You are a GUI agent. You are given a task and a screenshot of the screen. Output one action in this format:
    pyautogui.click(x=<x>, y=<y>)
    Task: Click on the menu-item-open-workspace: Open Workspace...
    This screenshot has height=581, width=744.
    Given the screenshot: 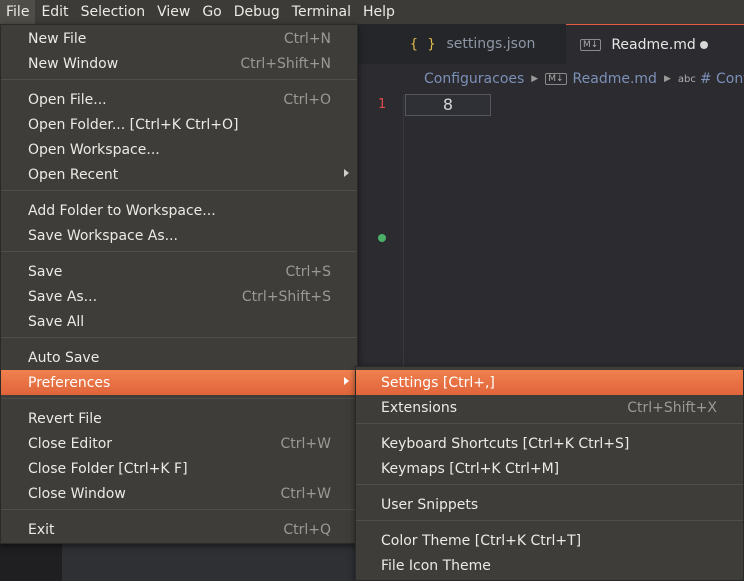 What is the action you would take?
    pyautogui.click(x=179, y=149)
    